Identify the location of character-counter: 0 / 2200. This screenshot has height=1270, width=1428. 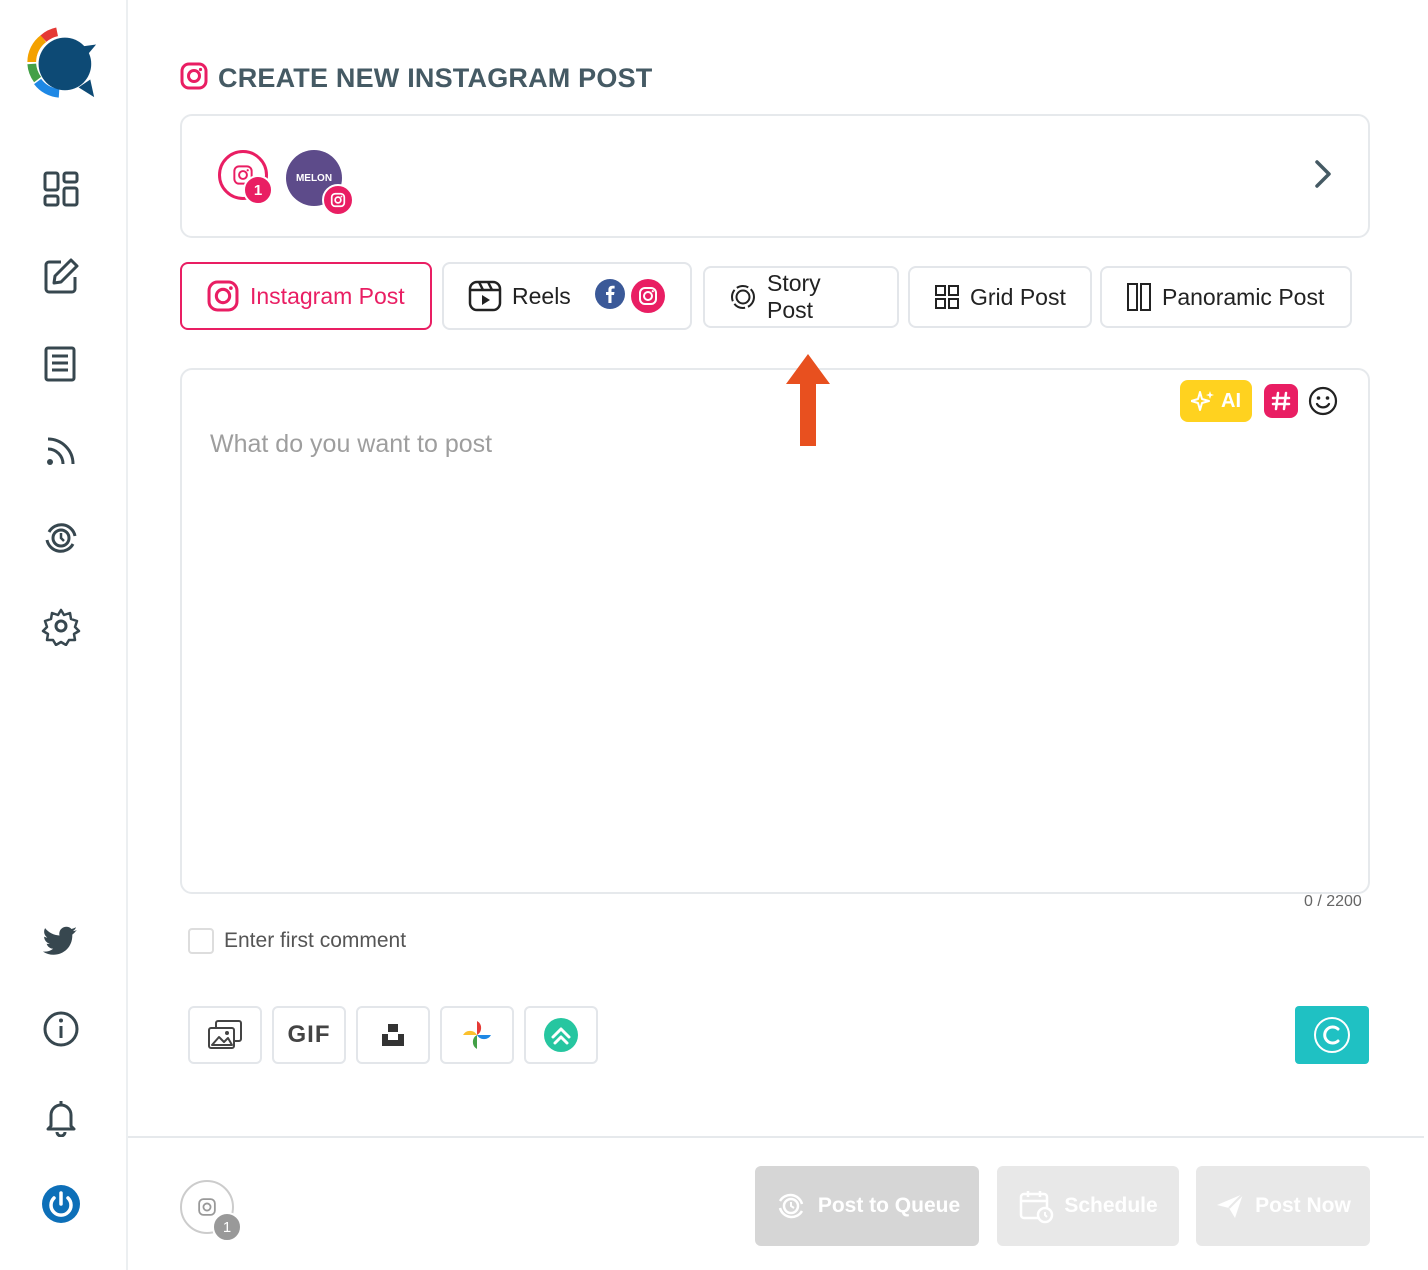
(1333, 901).